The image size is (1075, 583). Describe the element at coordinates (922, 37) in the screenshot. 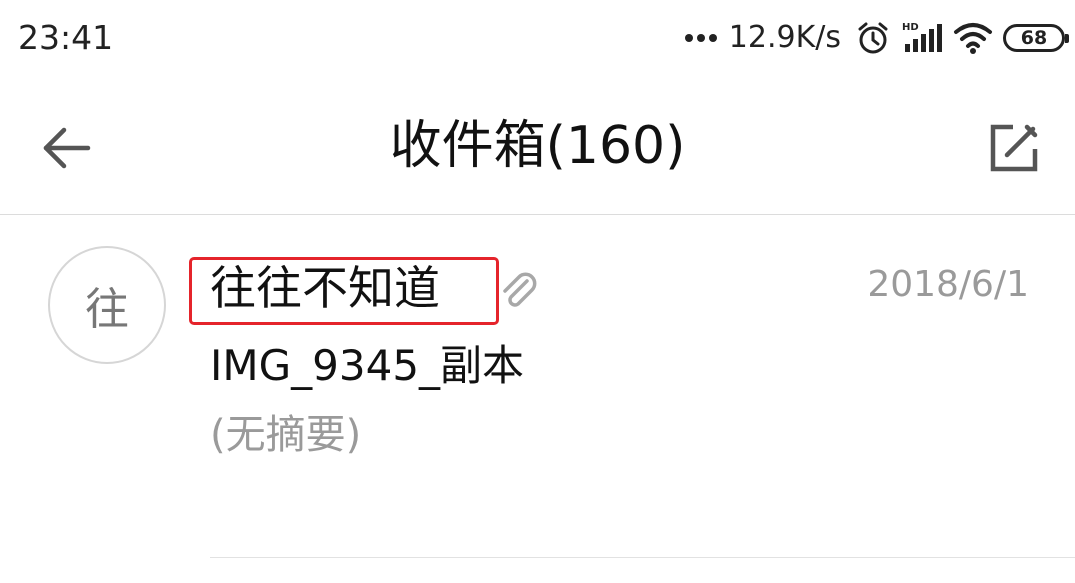

I see `hd-signal-icon: HD` at that location.